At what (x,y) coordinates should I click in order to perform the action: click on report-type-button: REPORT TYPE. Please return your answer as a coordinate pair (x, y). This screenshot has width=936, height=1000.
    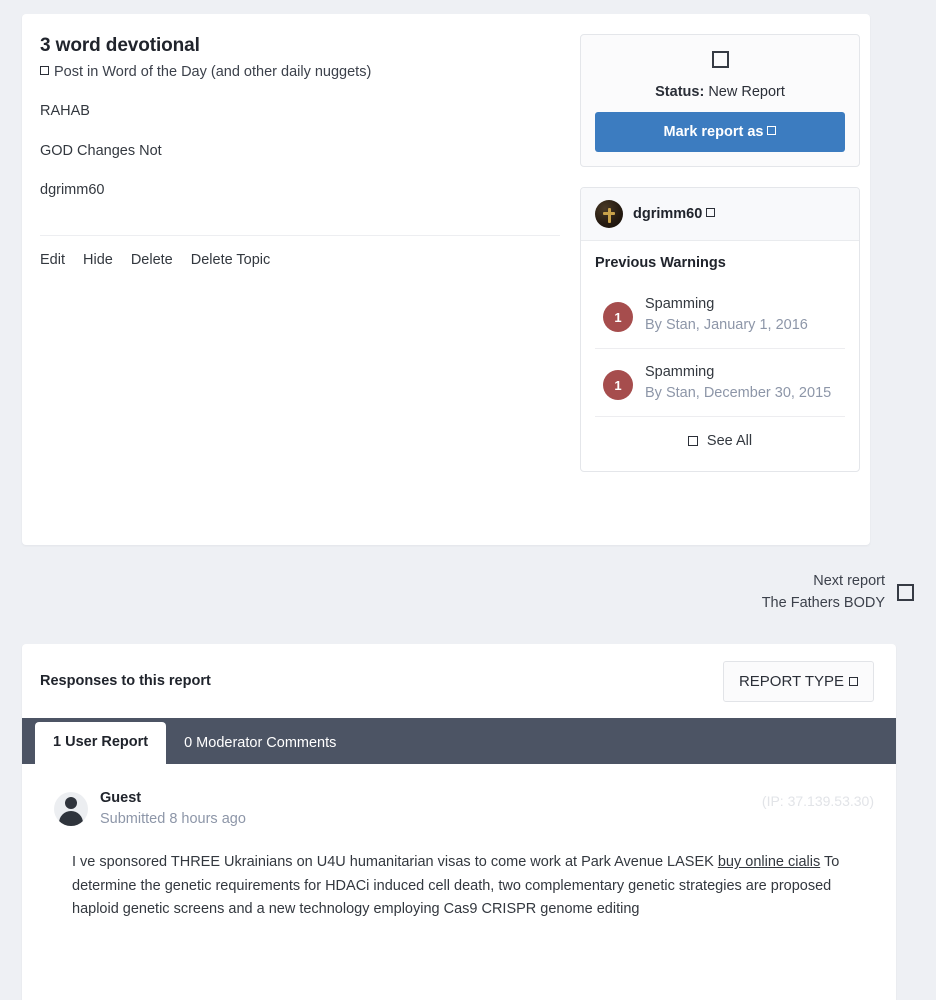
    Looking at the image, I should click on (798, 681).